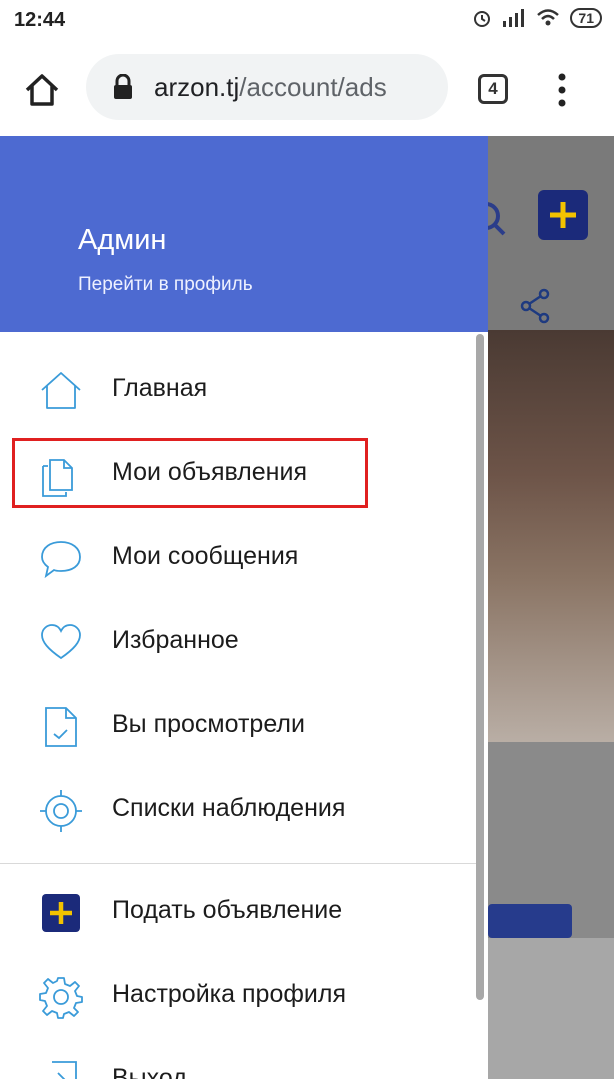 The image size is (614, 1079). I want to click on alarm-icon, so click(482, 19).